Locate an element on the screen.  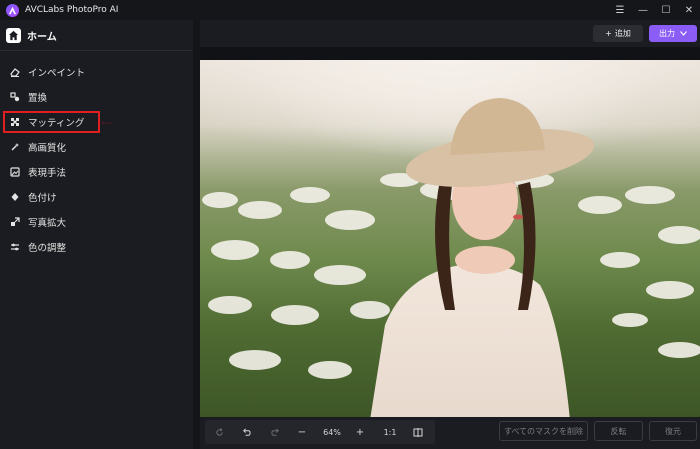
redo-icon is located at coordinates (274, 432).